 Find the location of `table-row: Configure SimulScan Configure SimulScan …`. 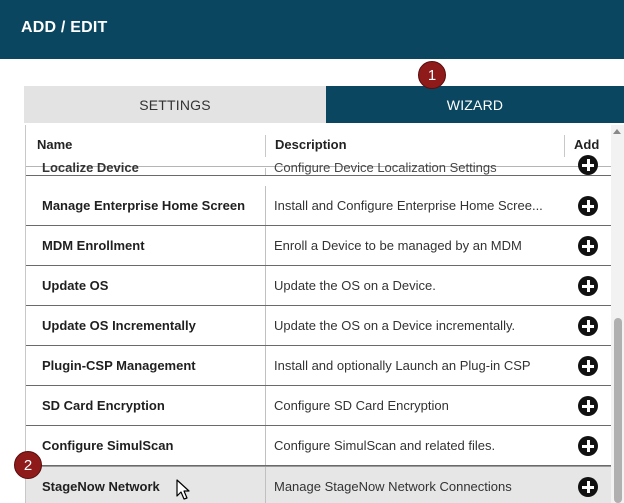

table-row: Configure SimulScan Configure SimulScan … is located at coordinates (320, 446).